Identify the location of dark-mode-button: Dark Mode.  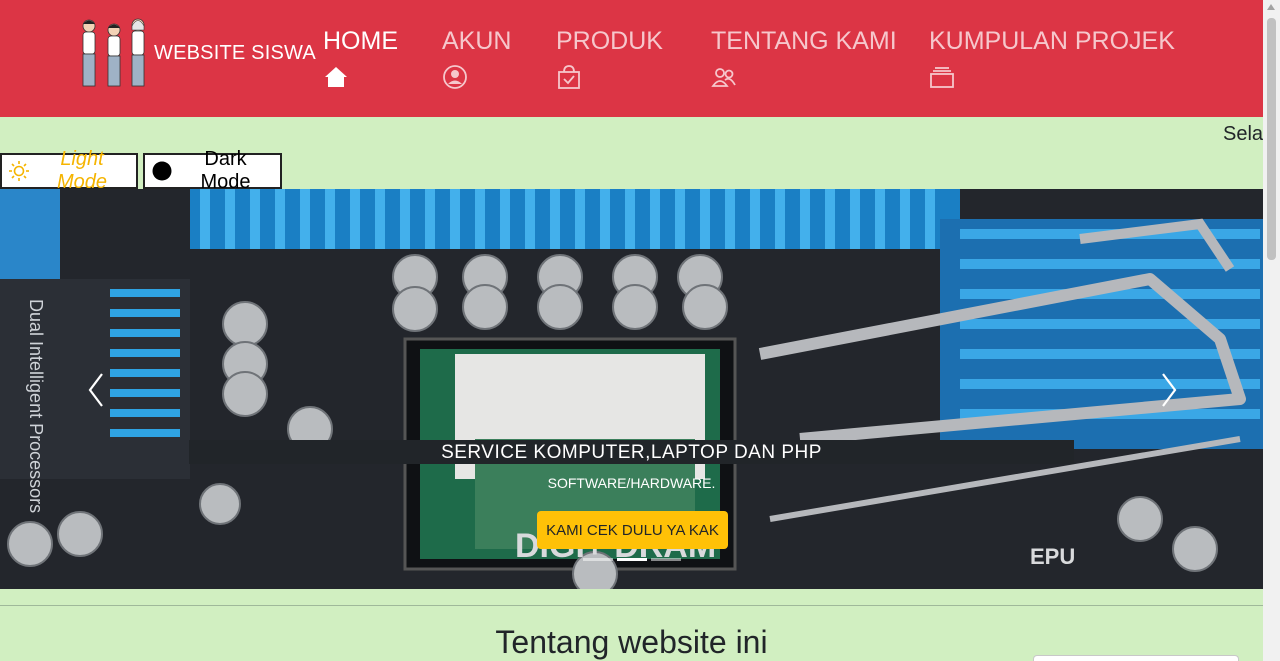
(212, 170).